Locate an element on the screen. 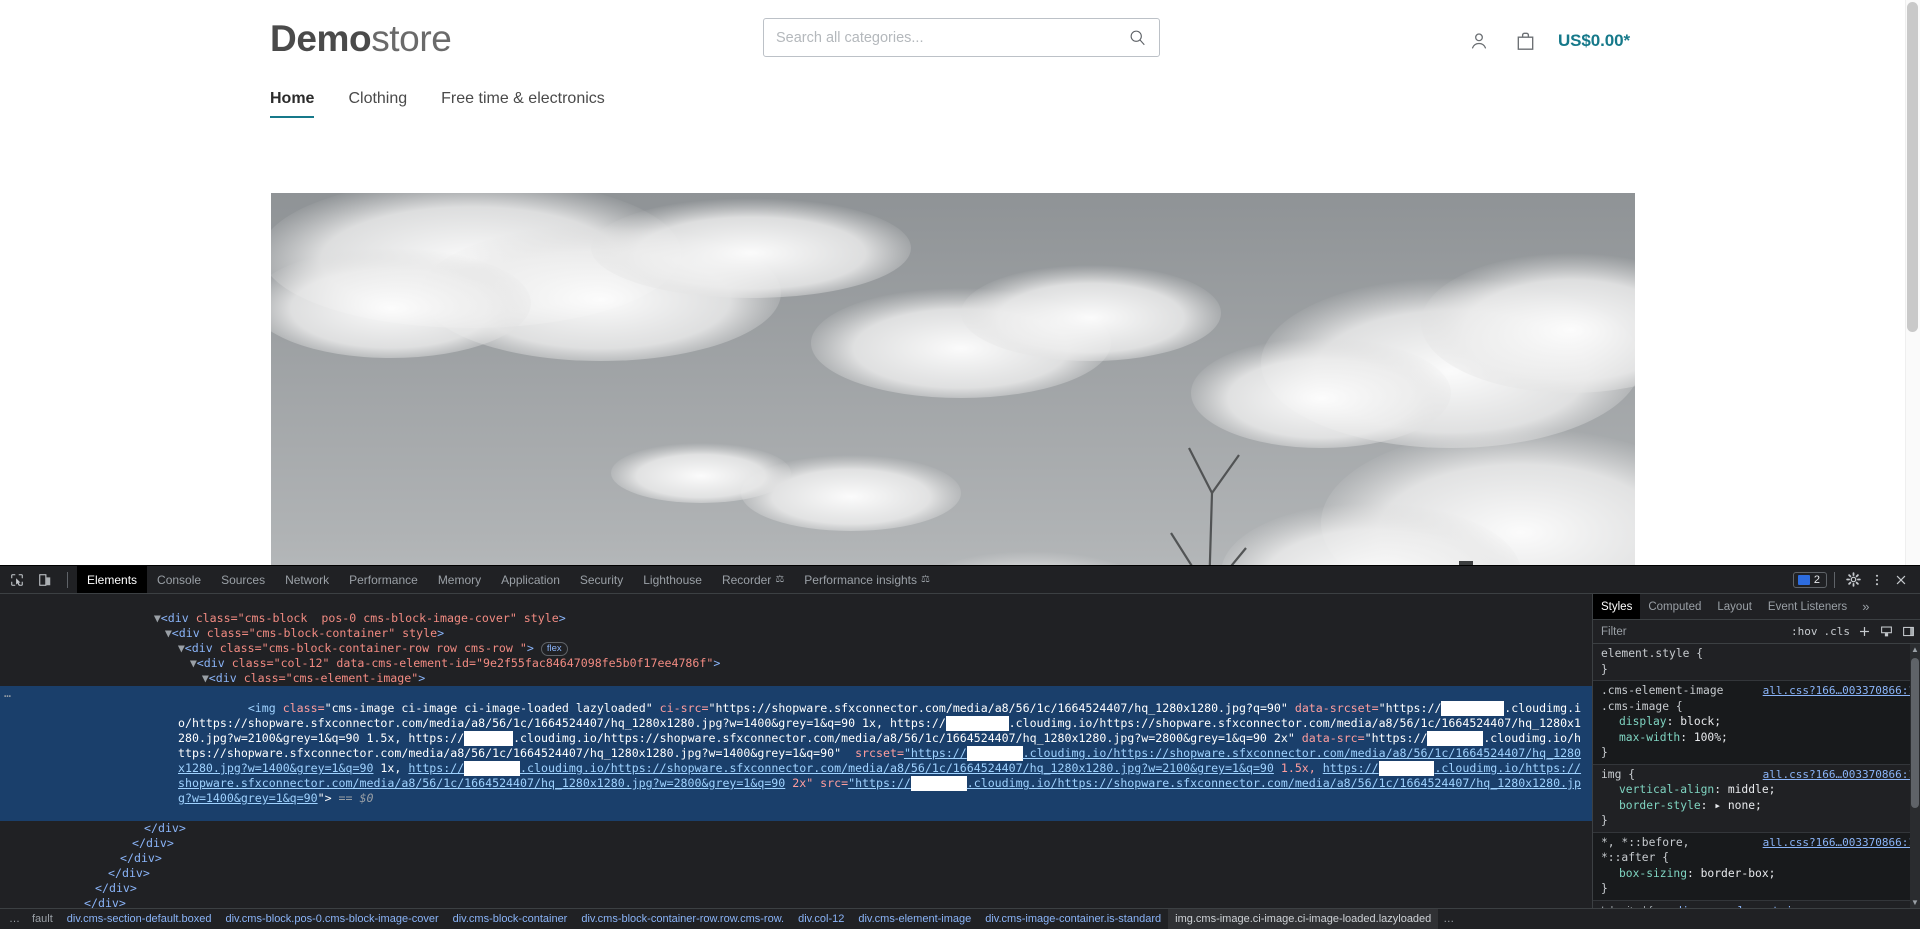 The height and width of the screenshot is (929, 1920). close-devtools-button is located at coordinates (1901, 580).